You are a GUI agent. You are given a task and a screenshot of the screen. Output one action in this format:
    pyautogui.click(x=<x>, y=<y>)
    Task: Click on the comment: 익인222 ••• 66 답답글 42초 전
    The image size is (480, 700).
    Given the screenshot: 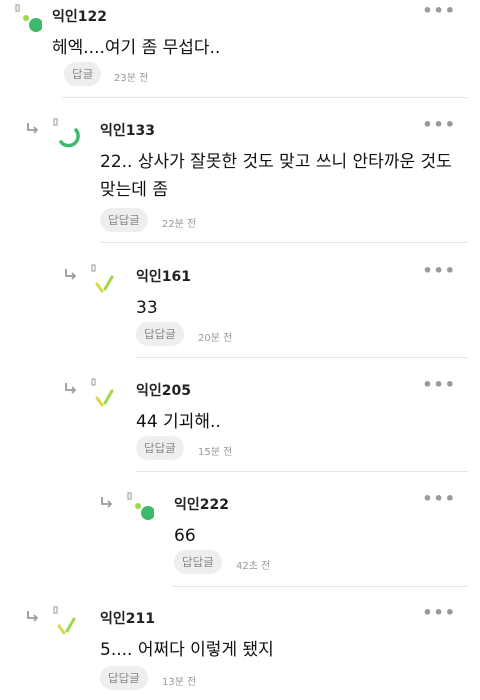 What is the action you would take?
    pyautogui.click(x=240, y=538)
    